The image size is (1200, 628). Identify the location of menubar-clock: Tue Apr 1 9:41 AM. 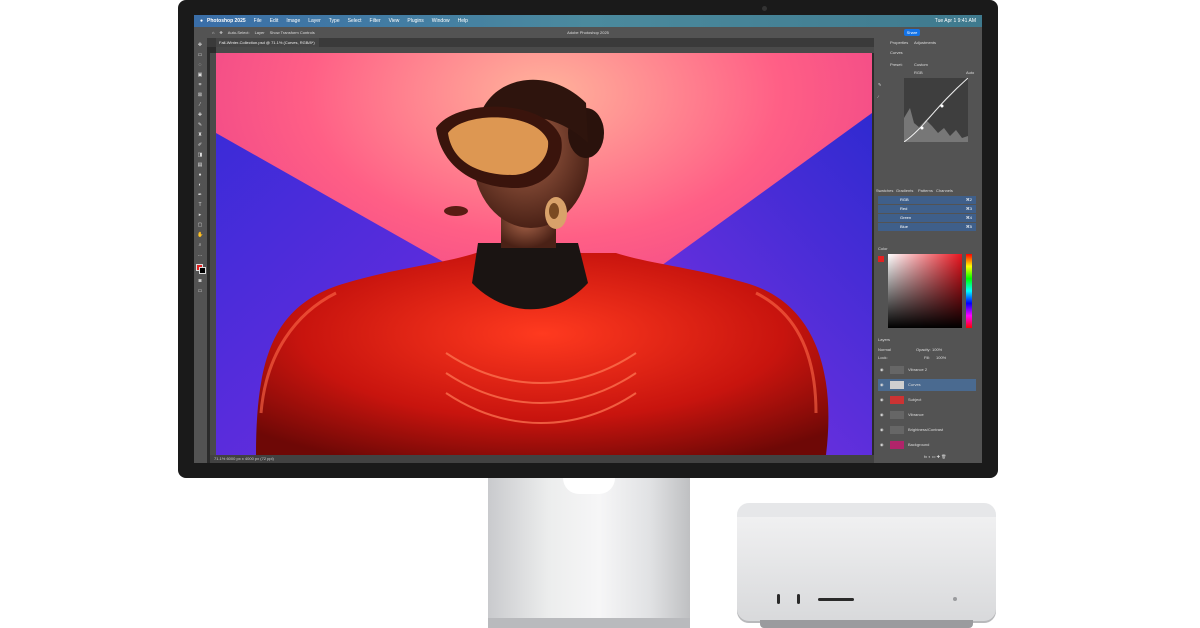
(955, 21).